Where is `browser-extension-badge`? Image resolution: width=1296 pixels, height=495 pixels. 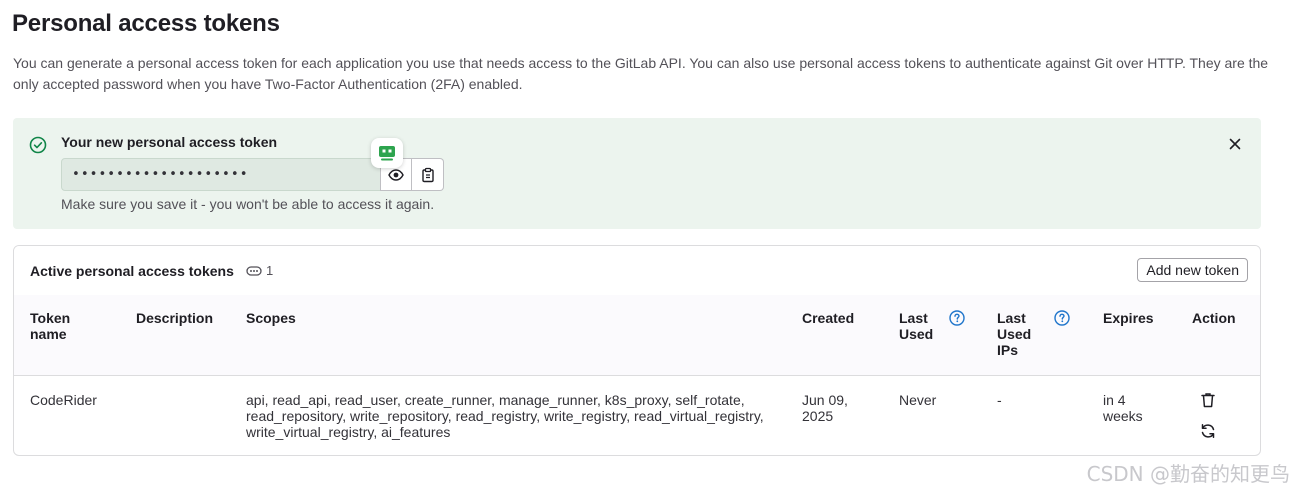
browser-extension-badge is located at coordinates (387, 153).